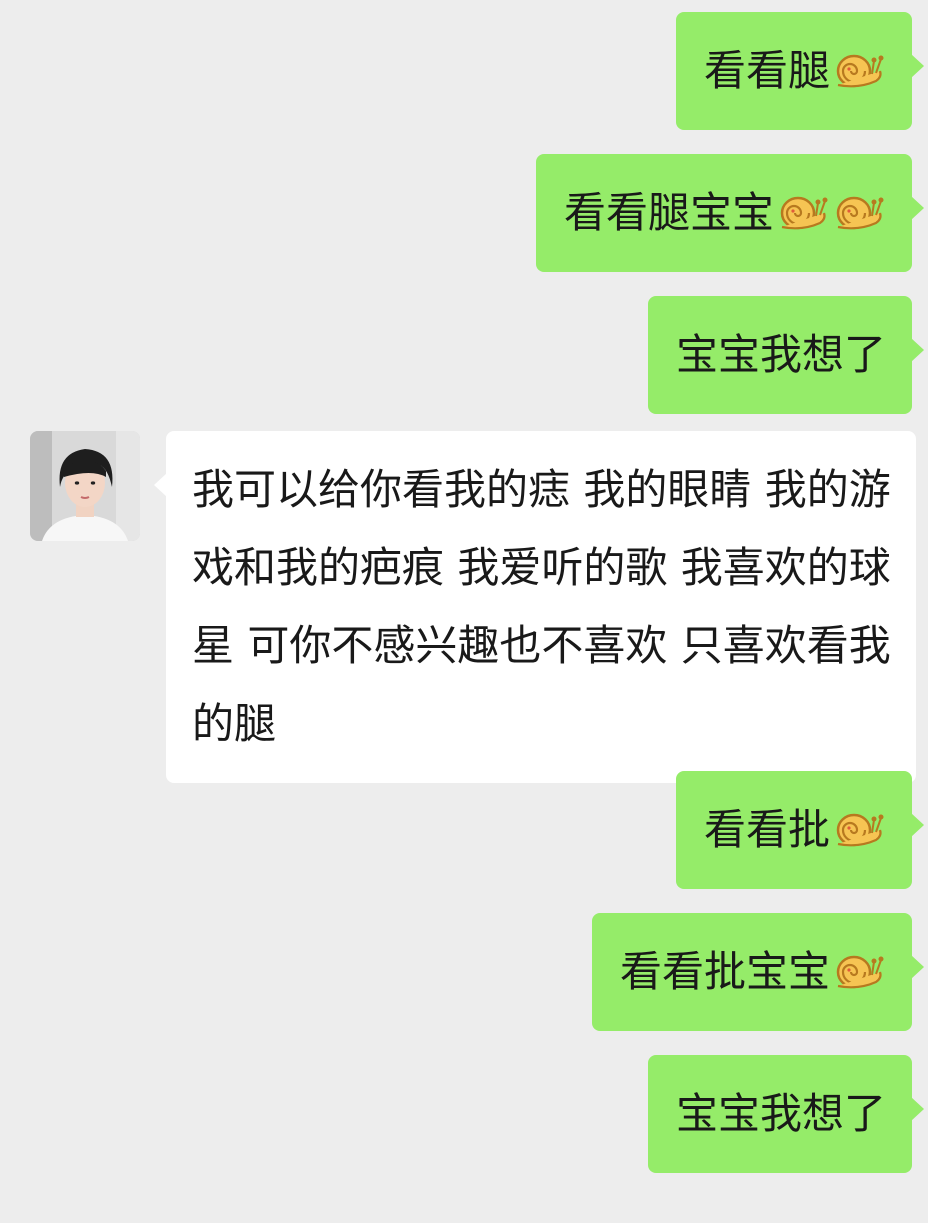  I want to click on message-text: 看看腿, so click(766, 70).